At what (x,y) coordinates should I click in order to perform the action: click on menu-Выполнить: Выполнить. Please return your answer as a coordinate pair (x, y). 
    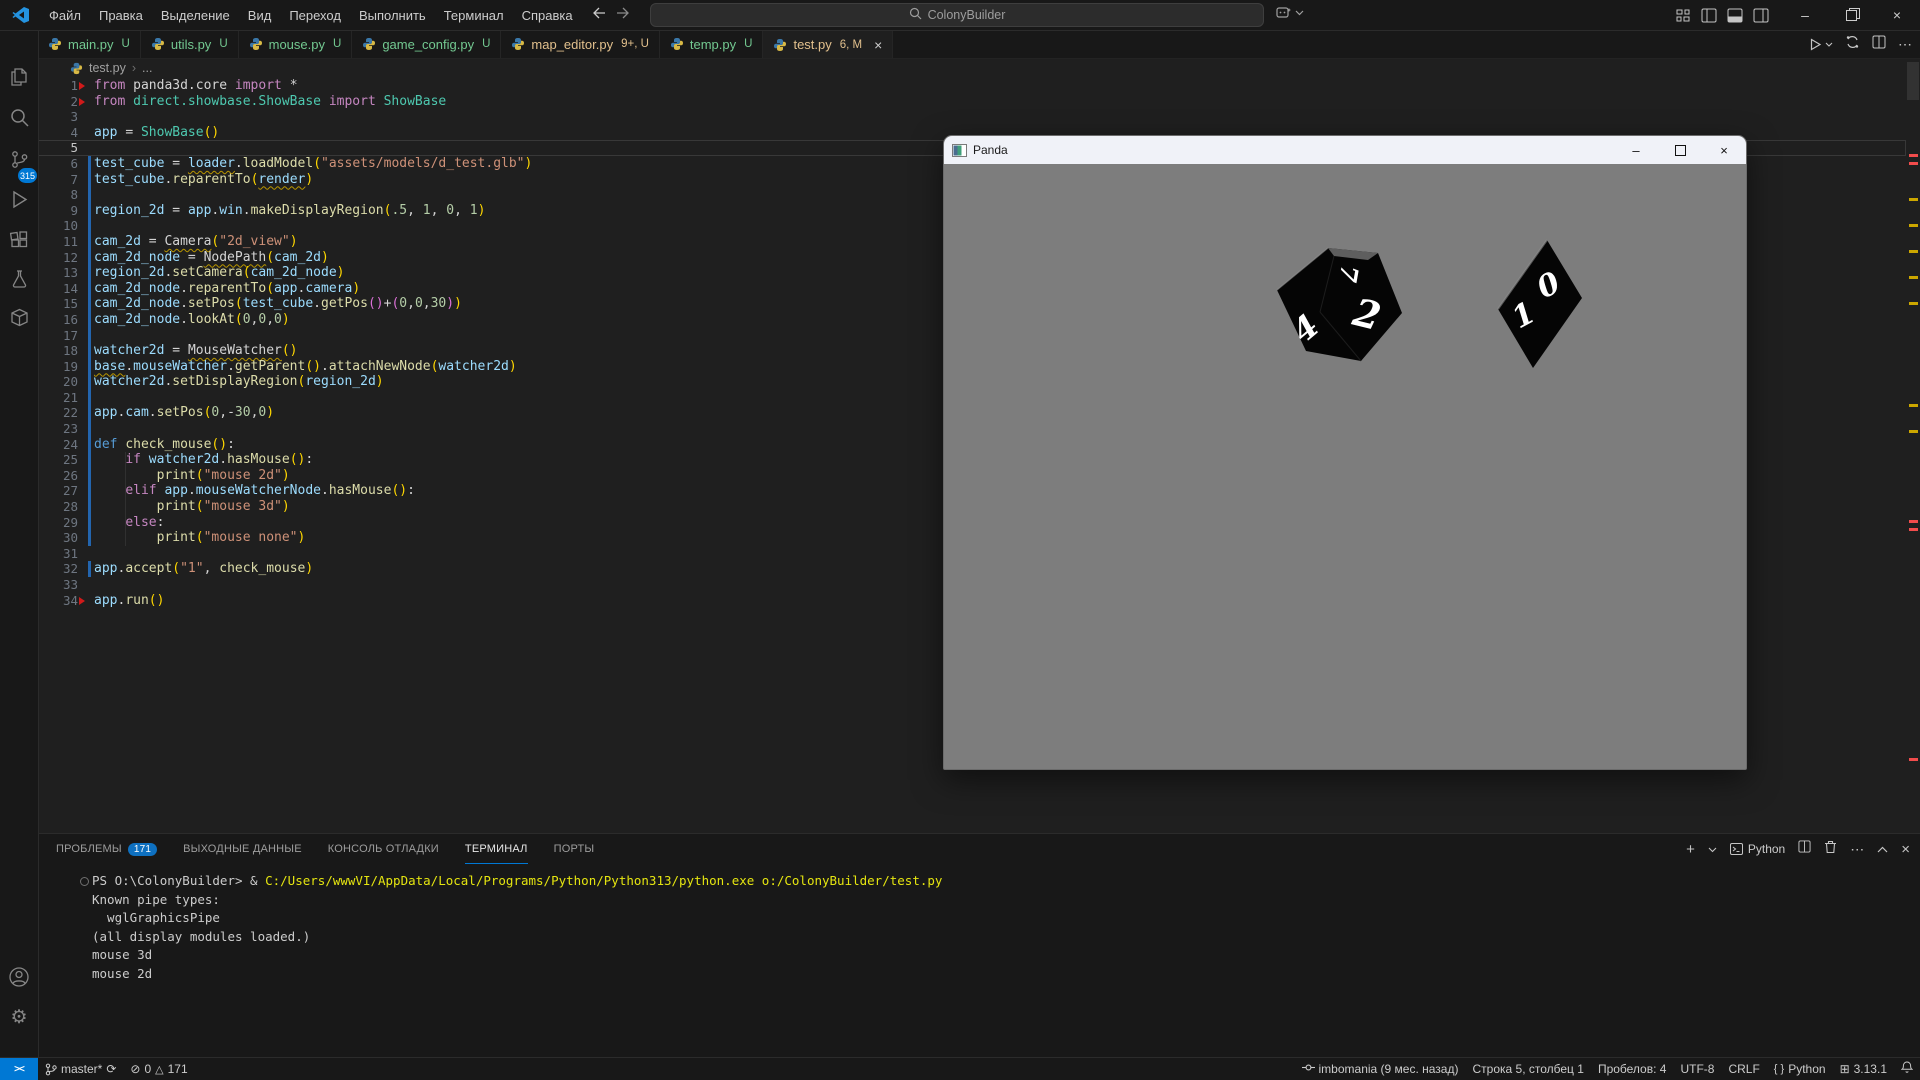
    Looking at the image, I should click on (392, 15).